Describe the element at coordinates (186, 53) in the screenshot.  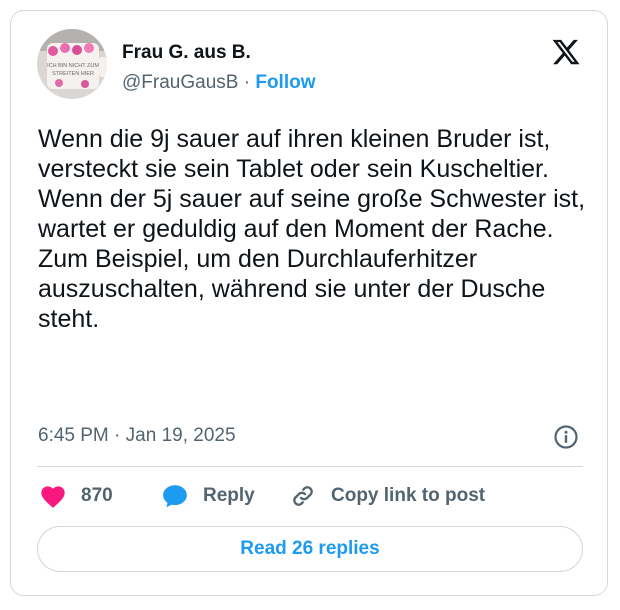
I see `author-name: Frau G. aus B.` at that location.